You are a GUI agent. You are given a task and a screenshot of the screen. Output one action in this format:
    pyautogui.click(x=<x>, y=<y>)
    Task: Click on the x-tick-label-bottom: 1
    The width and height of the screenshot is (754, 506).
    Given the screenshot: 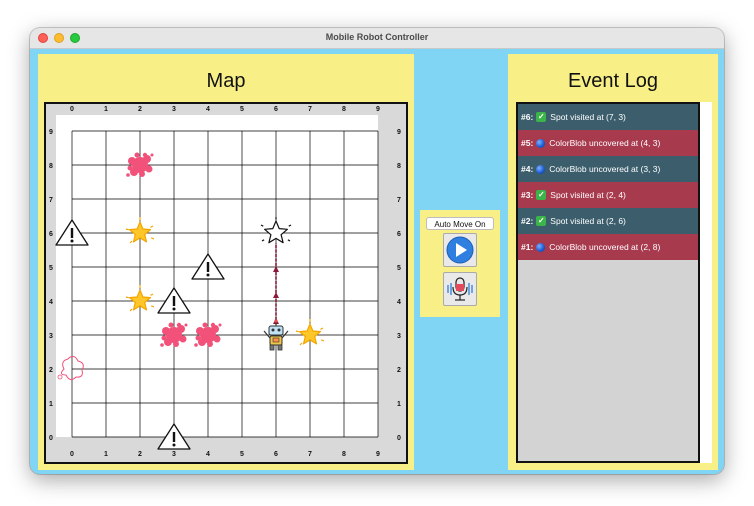 What is the action you would take?
    pyautogui.click(x=106, y=454)
    